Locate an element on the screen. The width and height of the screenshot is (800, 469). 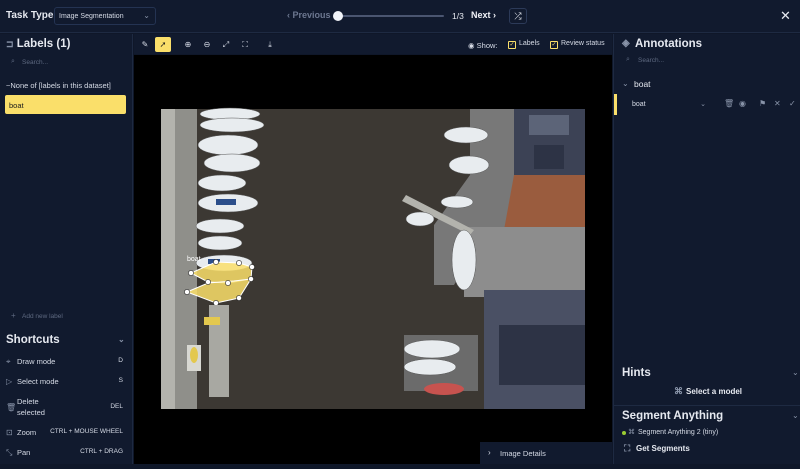
add-label-input: + Add new label is located at coordinates (66, 317).